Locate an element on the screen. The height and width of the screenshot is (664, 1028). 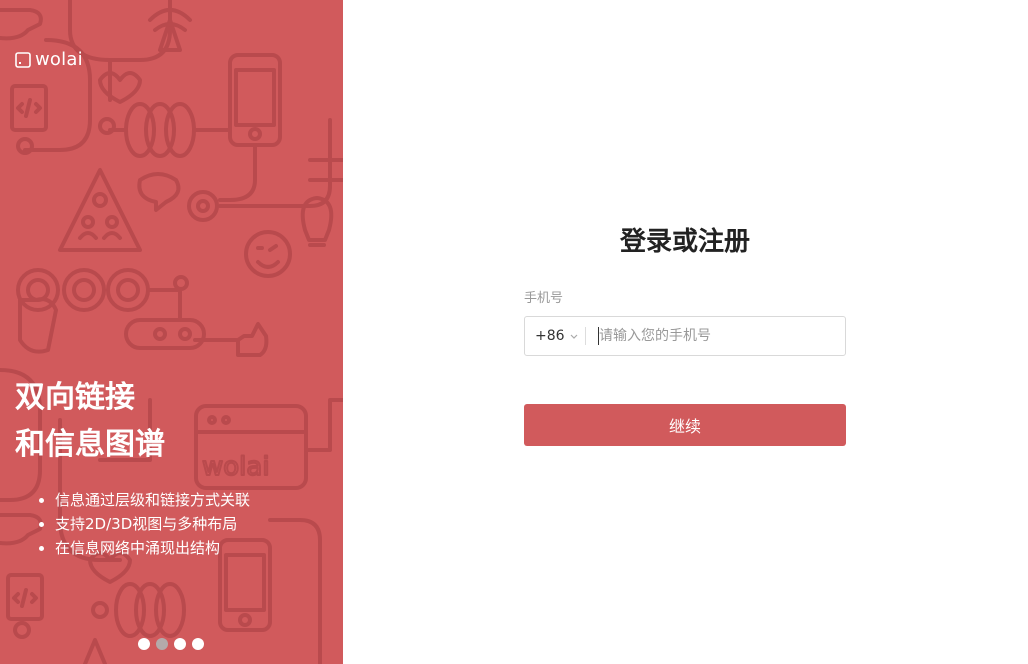
continue-button: 继续 is located at coordinates (685, 425).